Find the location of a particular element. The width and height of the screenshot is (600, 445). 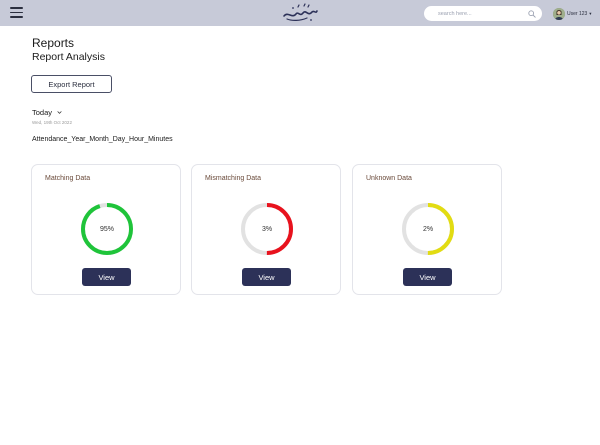

page-subtitle: Report Analysis is located at coordinates (68, 57).